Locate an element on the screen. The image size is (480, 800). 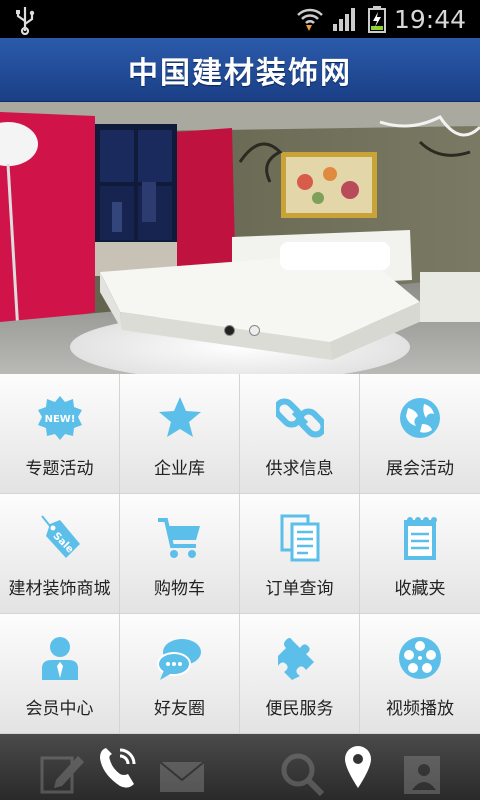
menu-item-convenience-services: 便民服务 is located at coordinates (300, 674).